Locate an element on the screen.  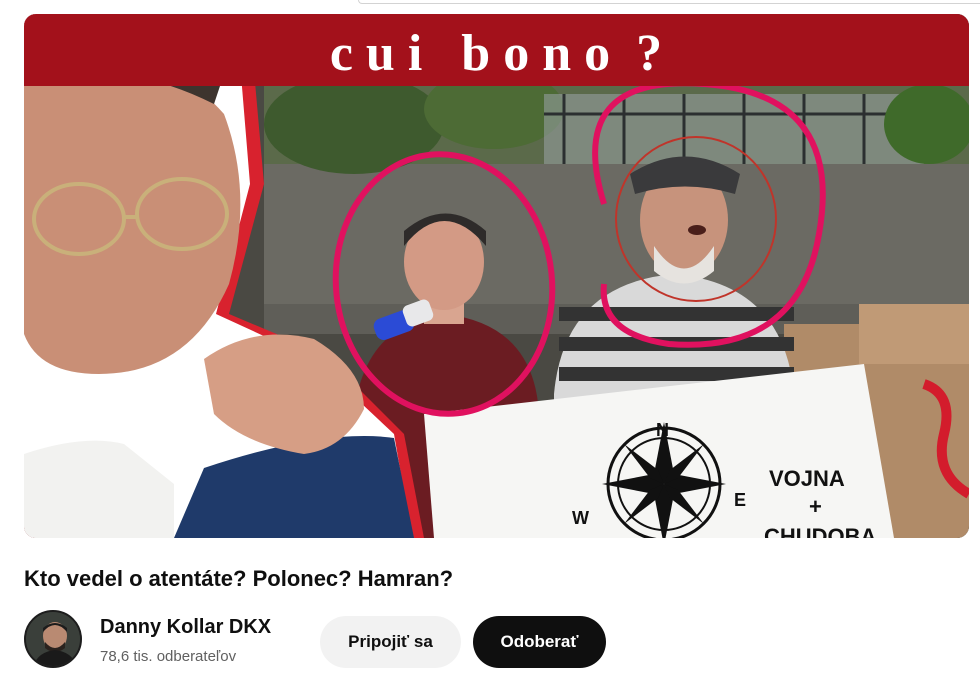
avatar-icon is located at coordinates (53, 639).